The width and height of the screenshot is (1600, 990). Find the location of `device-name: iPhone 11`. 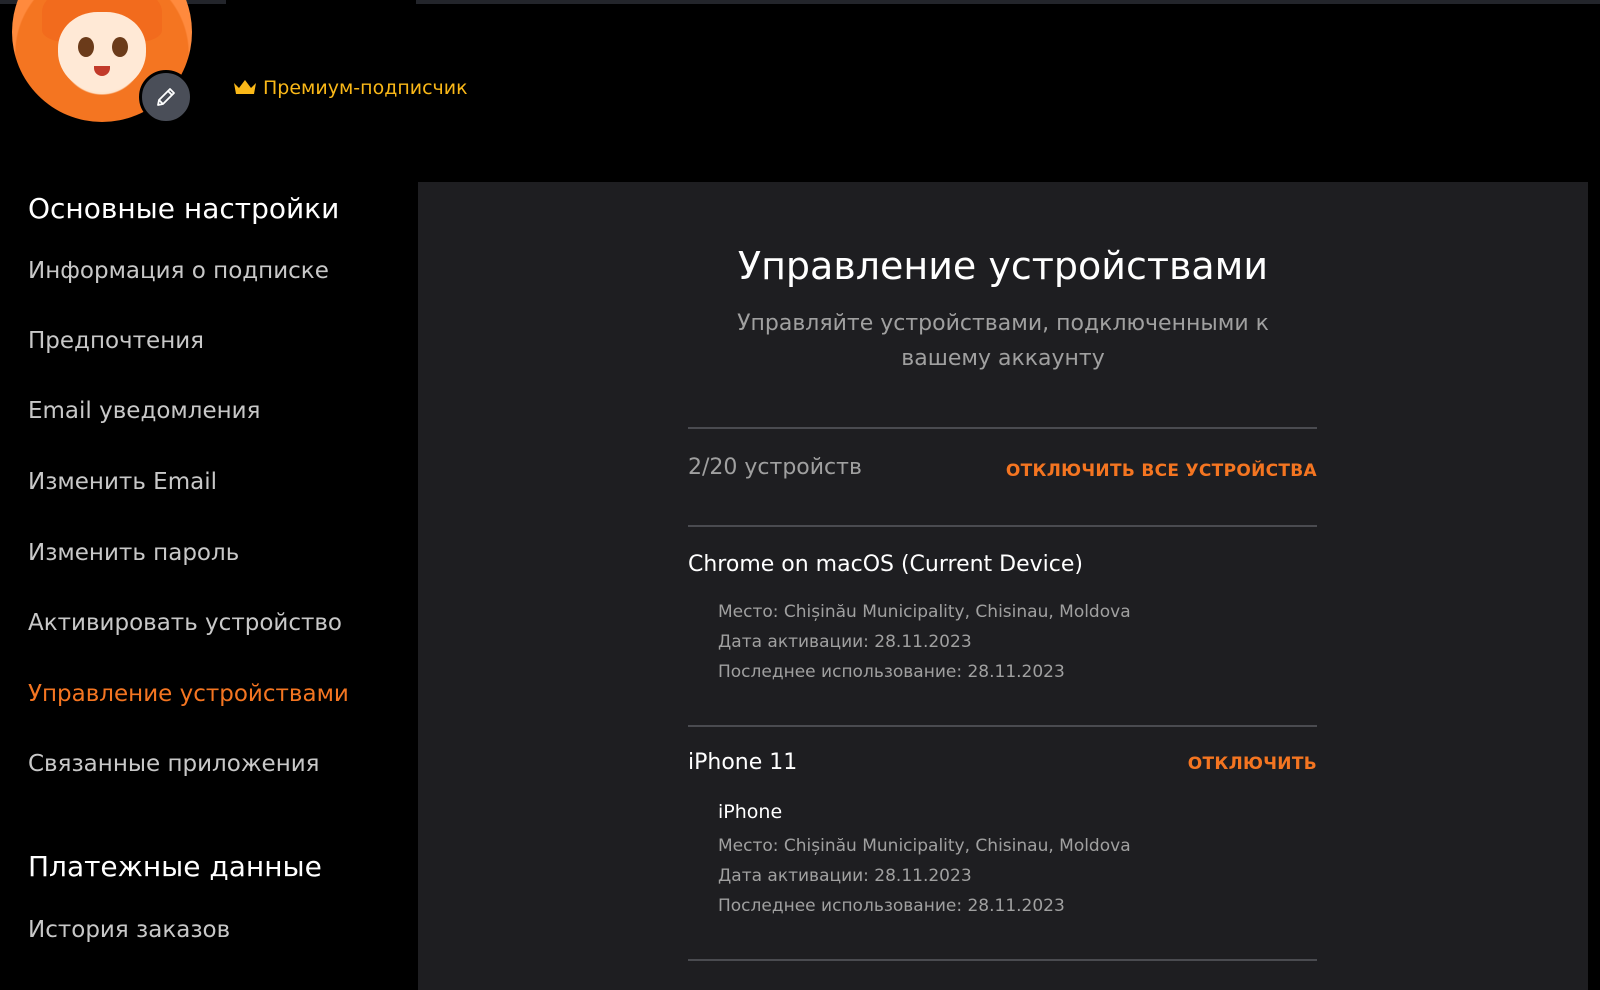

device-name: iPhone 11 is located at coordinates (743, 762).